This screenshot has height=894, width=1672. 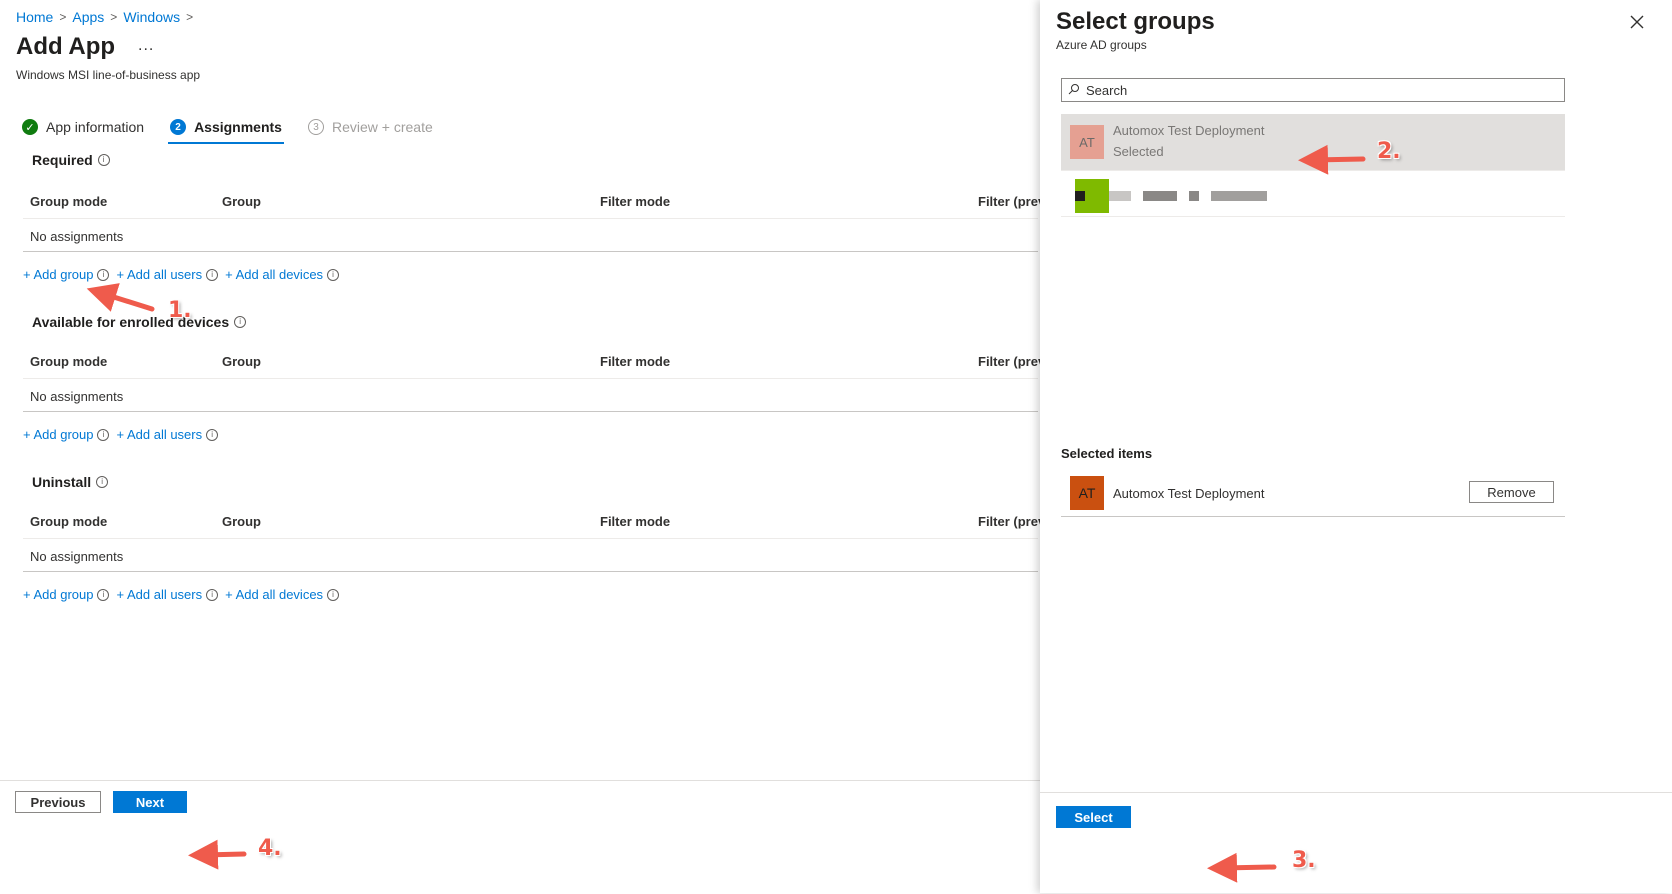 I want to click on section-title-uninstall: Uninstall i, so click(x=70, y=482).